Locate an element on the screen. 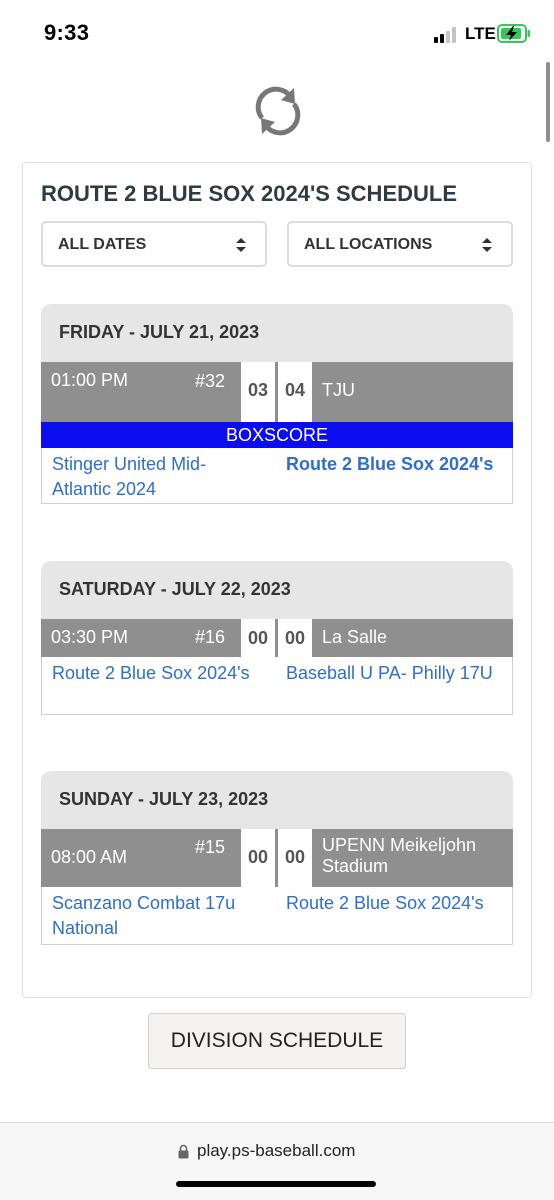 Image resolution: width=554 pixels, height=1200 pixels. dates-select-value: ALL DATES is located at coordinates (102, 244).